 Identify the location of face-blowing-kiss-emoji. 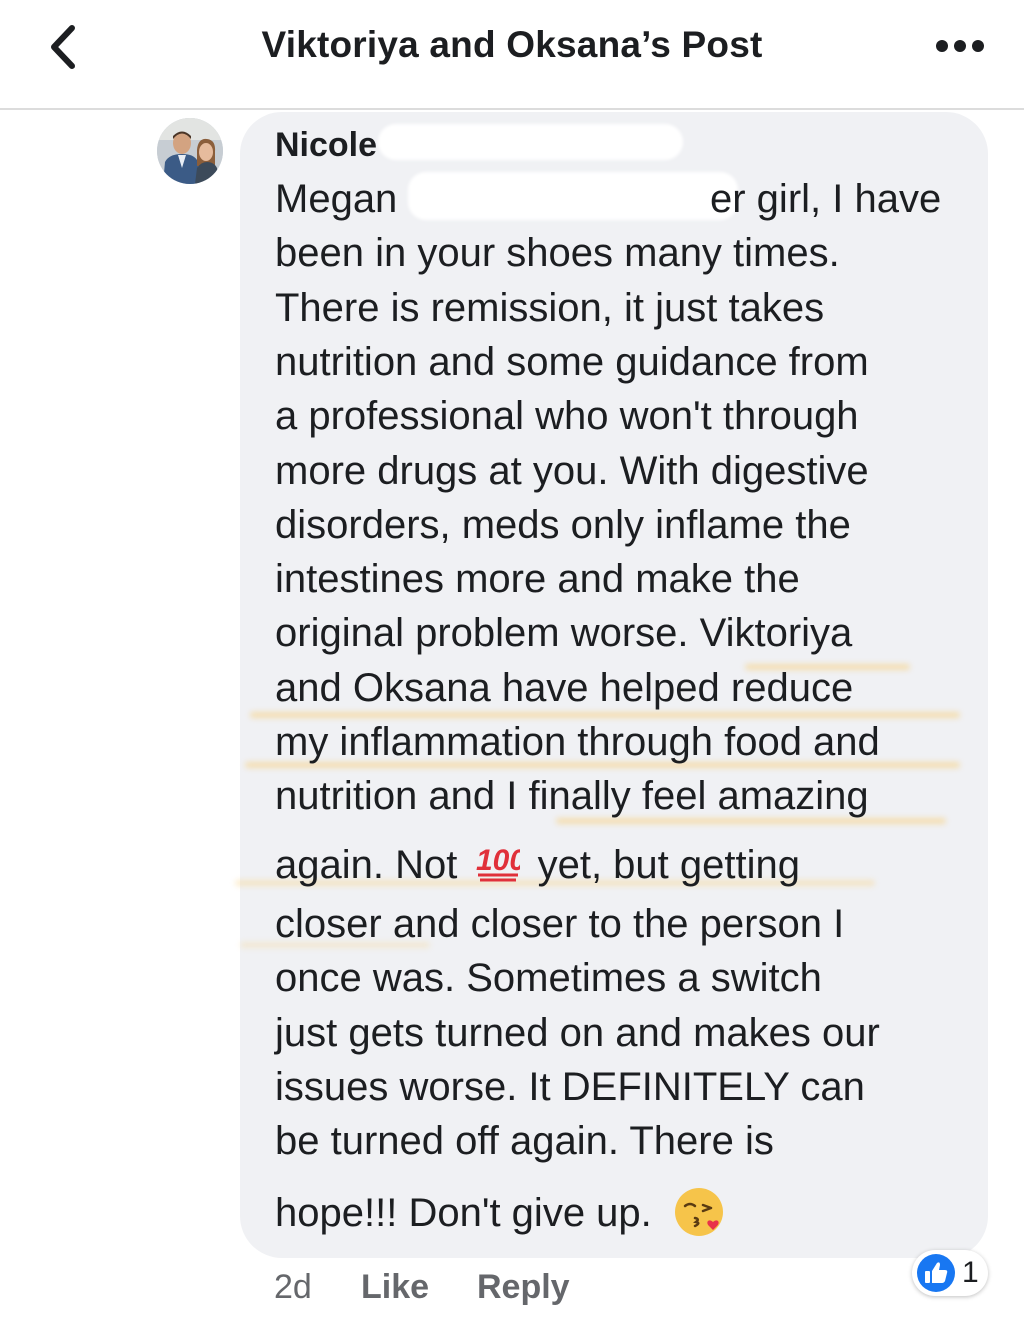
(699, 1212).